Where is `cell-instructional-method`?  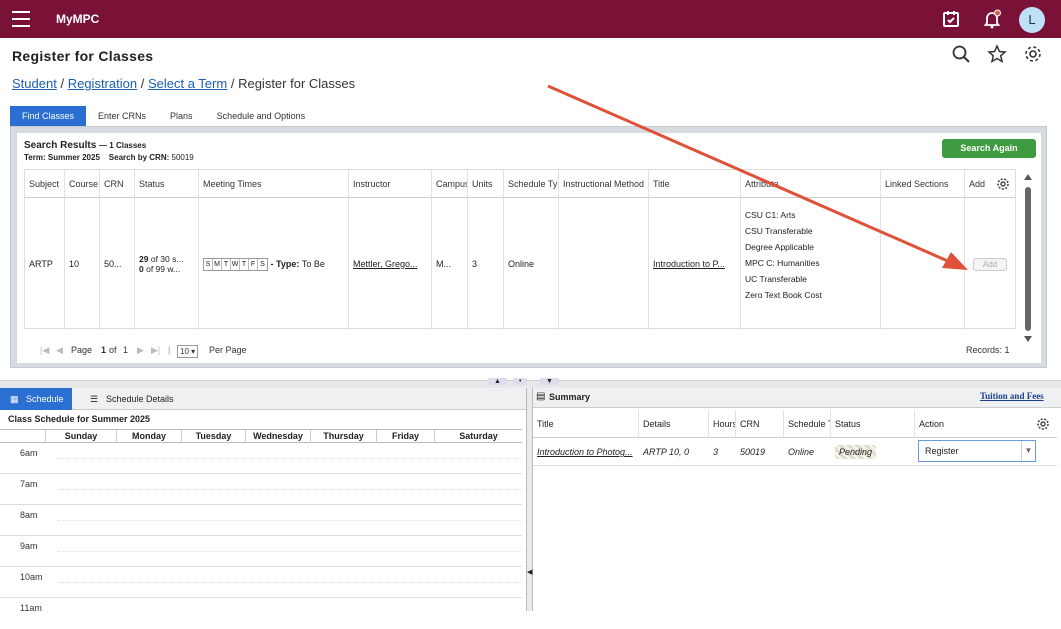 cell-instructional-method is located at coordinates (604, 264).